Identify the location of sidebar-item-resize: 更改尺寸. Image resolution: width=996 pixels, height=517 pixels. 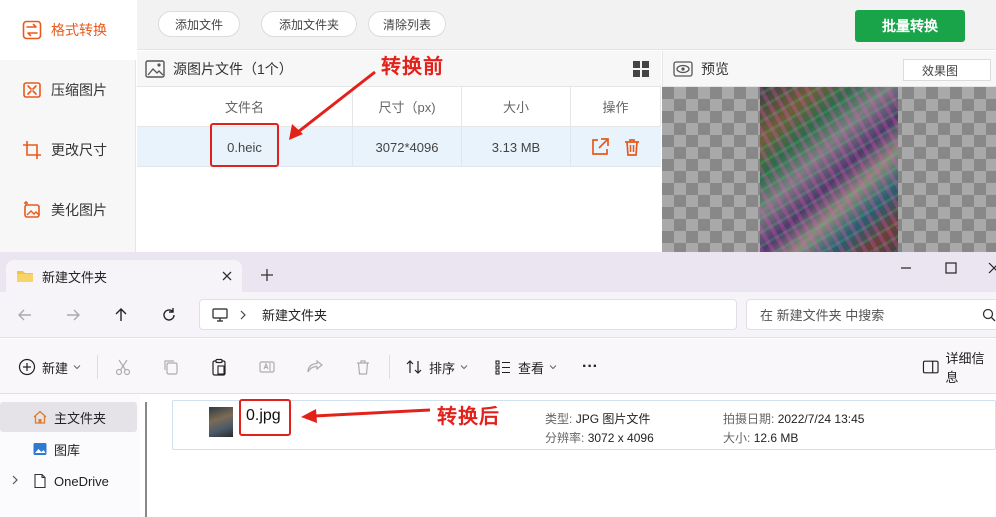
(68, 150).